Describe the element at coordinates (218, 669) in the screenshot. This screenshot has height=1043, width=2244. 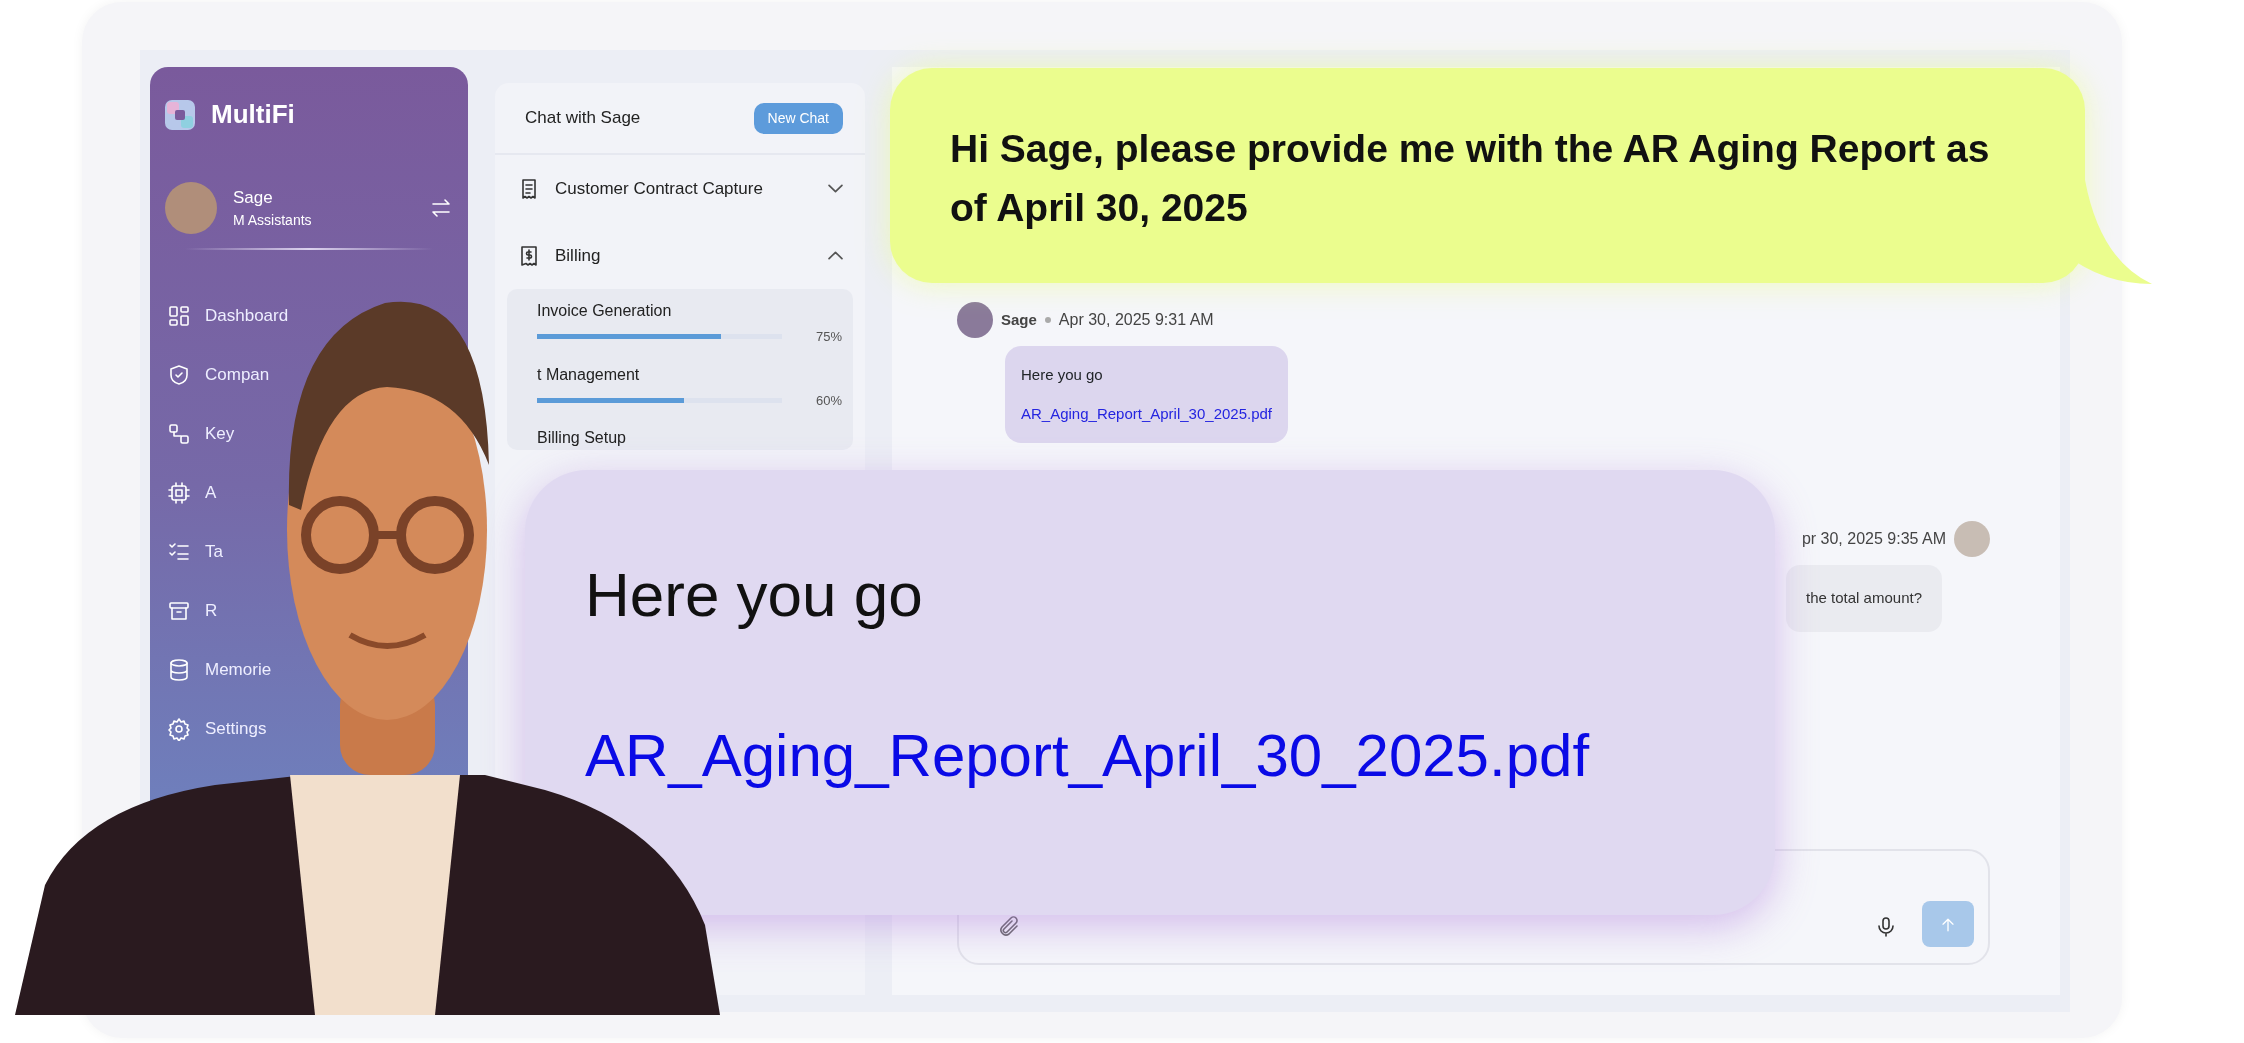
I see `nav-item: Memorie` at that location.